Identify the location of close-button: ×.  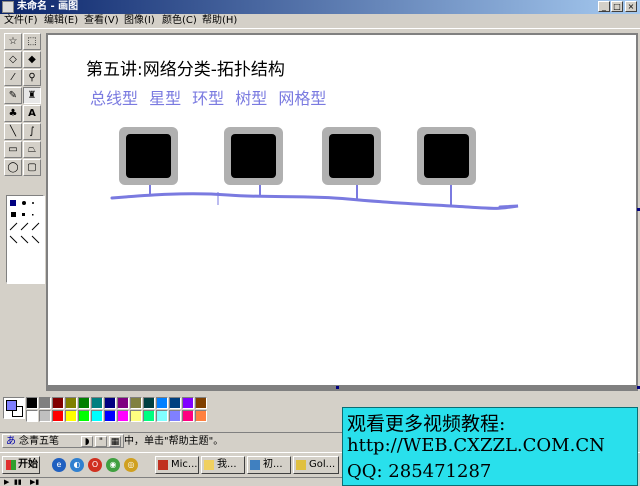
(631, 6).